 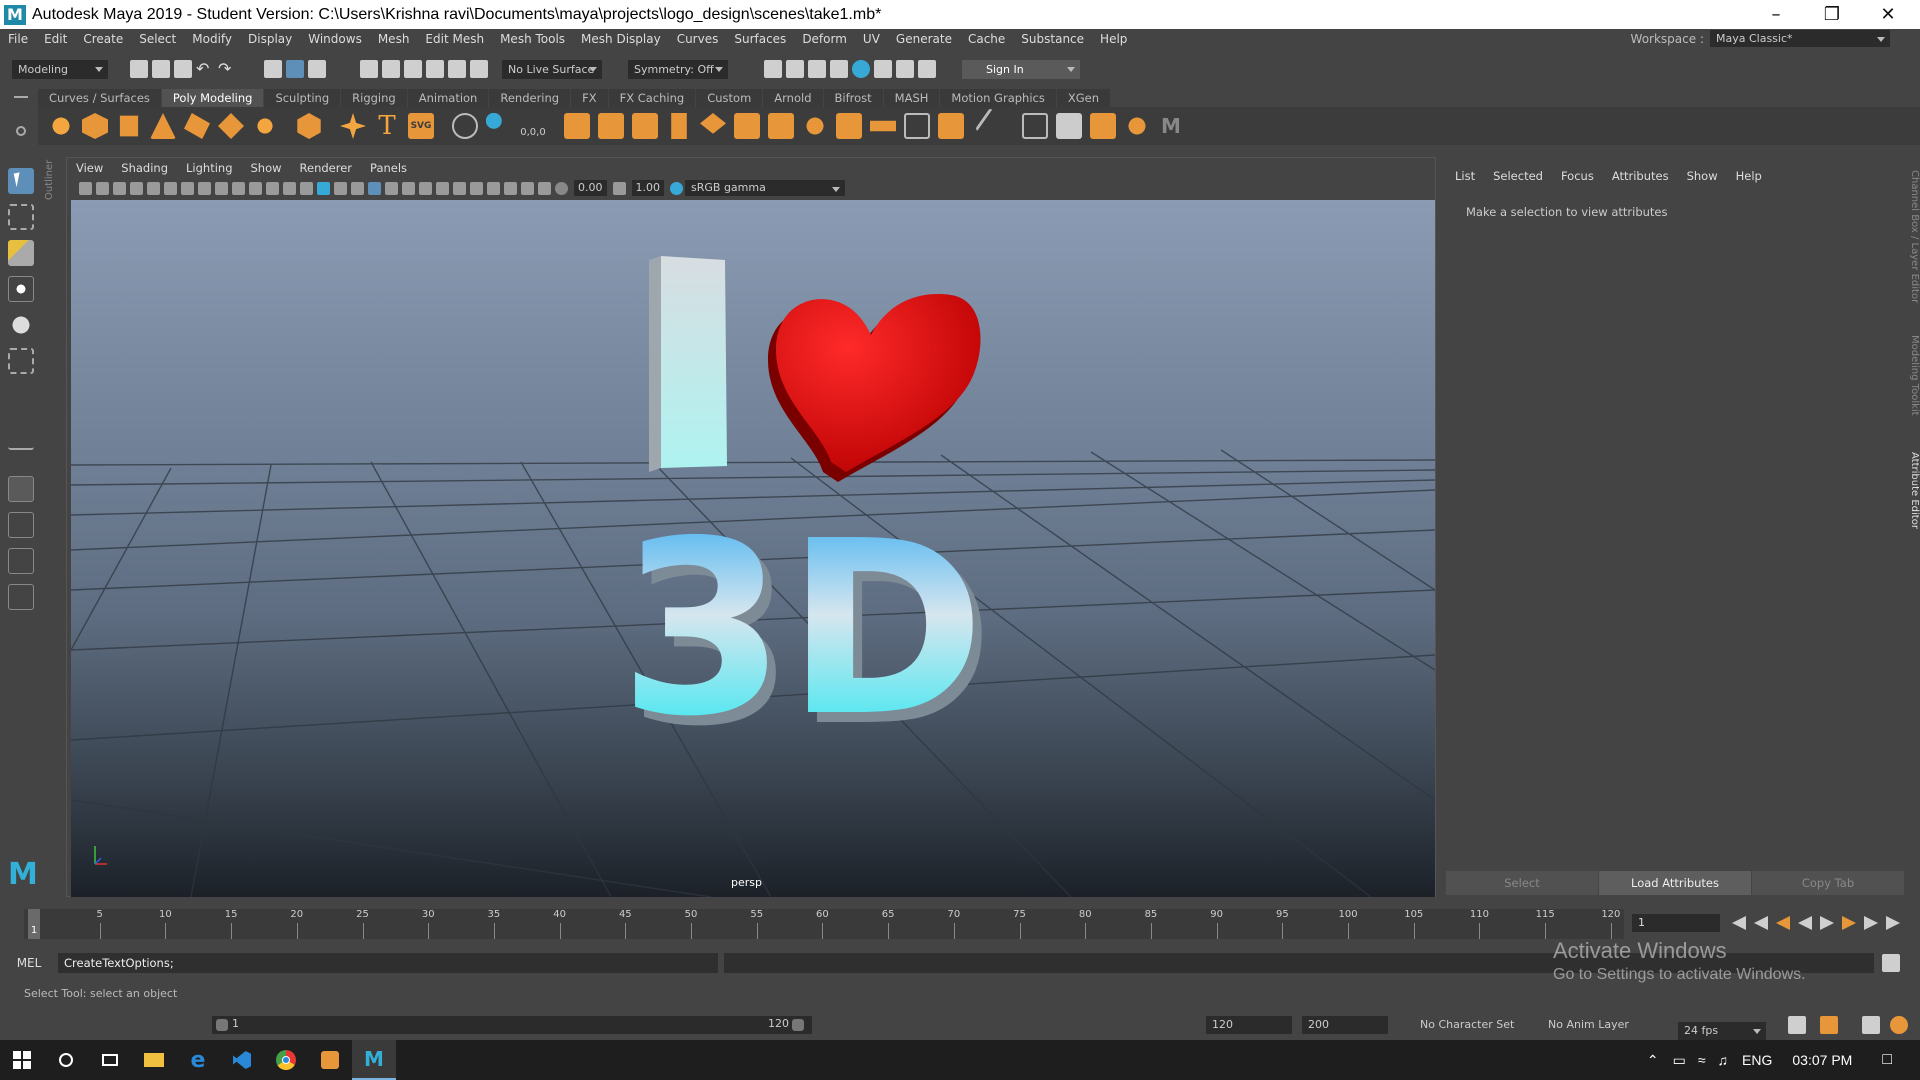 What do you see at coordinates (1035, 126) in the screenshot?
I see `uv-editor-icon` at bounding box center [1035, 126].